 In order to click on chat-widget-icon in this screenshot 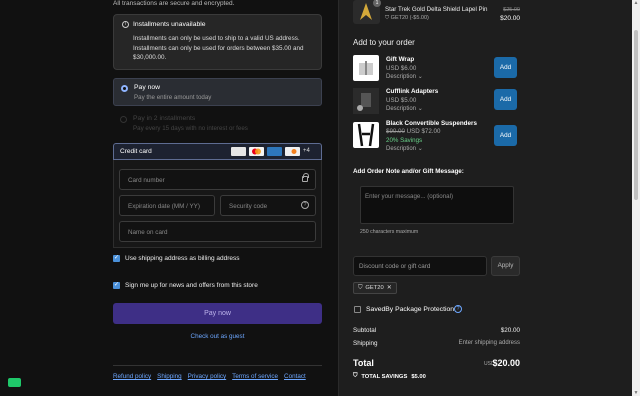, I will do `click(14, 382)`.